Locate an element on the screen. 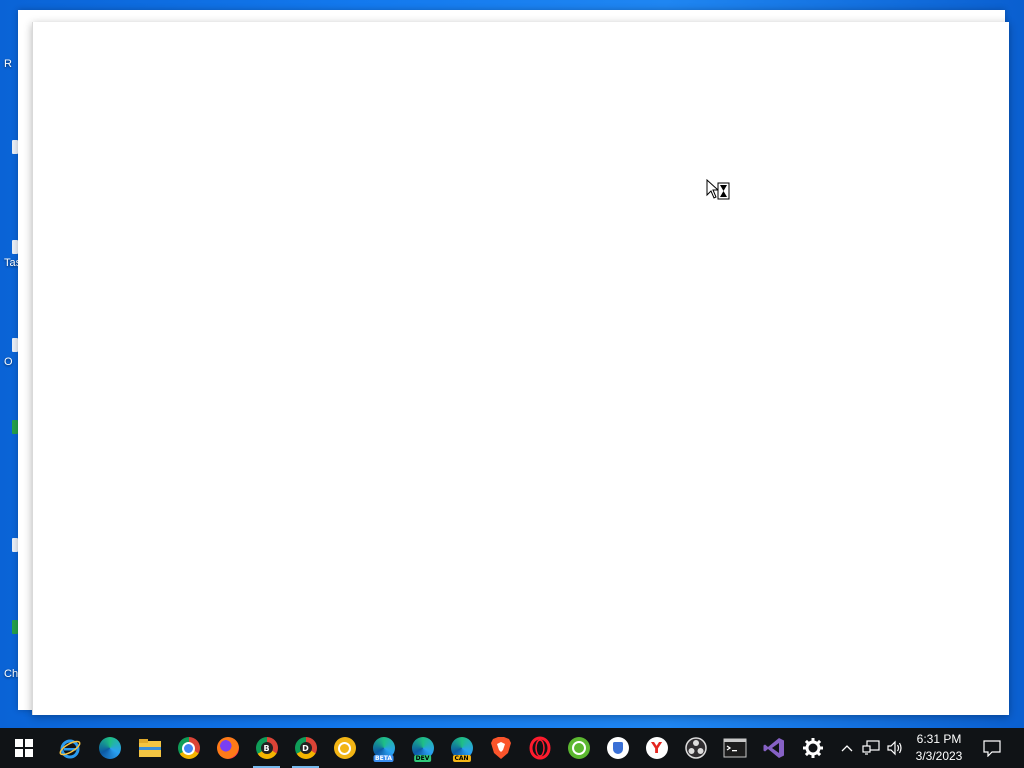  chevron-up-icon is located at coordinates (847, 748).